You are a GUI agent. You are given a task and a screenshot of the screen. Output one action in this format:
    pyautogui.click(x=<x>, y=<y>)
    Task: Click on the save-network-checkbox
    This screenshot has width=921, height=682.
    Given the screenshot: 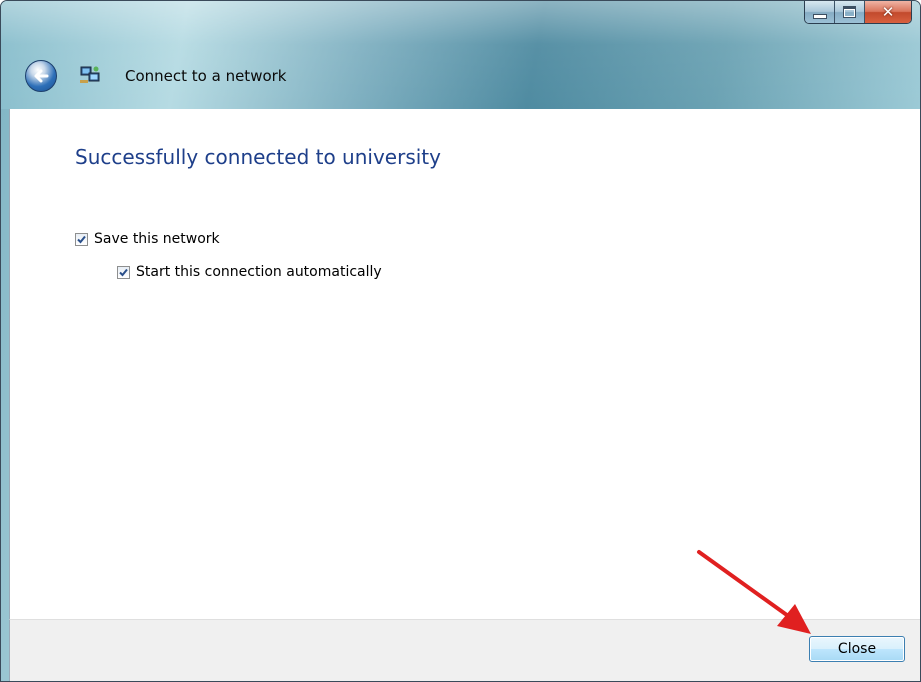 What is the action you would take?
    pyautogui.click(x=81, y=239)
    